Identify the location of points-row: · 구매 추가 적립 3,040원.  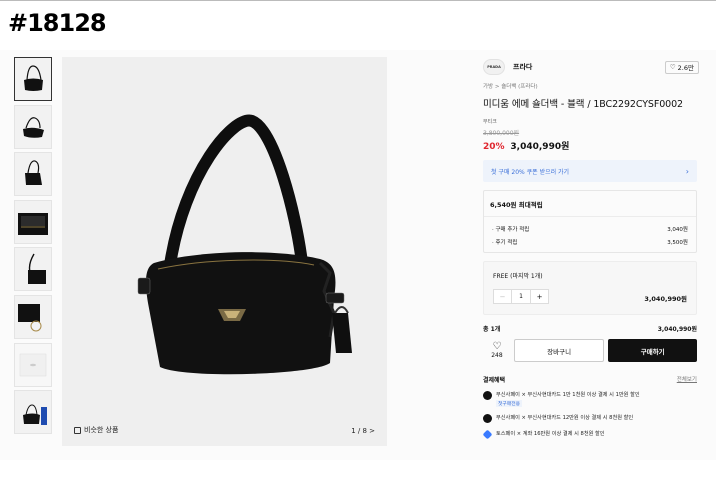
(590, 228).